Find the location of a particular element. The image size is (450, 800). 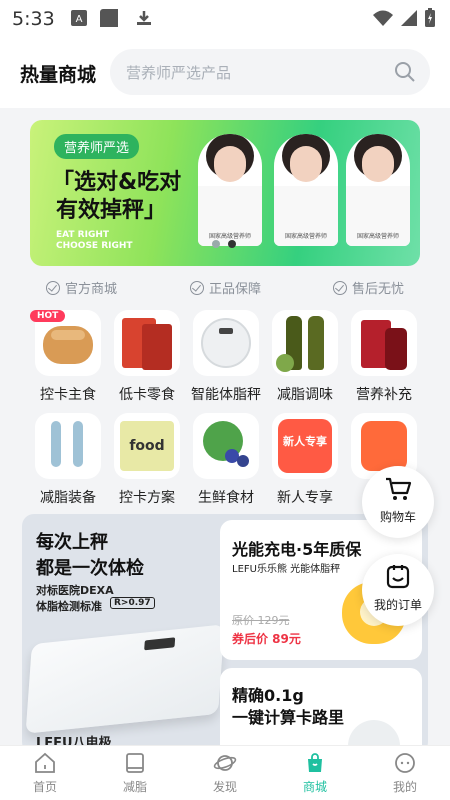

banner-tag: 营养师严选 is located at coordinates (97, 146).